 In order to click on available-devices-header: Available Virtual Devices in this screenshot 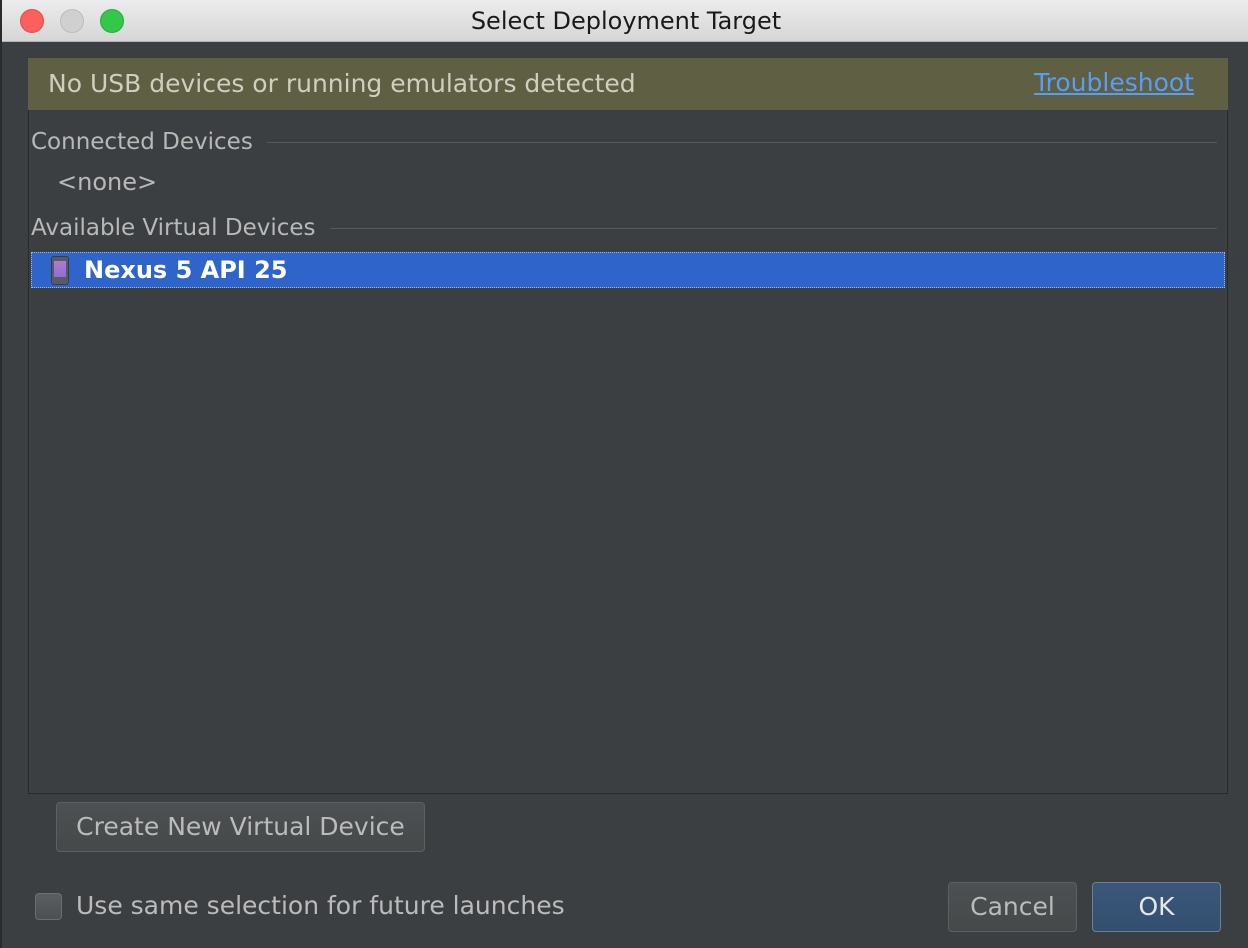, I will do `click(624, 228)`.